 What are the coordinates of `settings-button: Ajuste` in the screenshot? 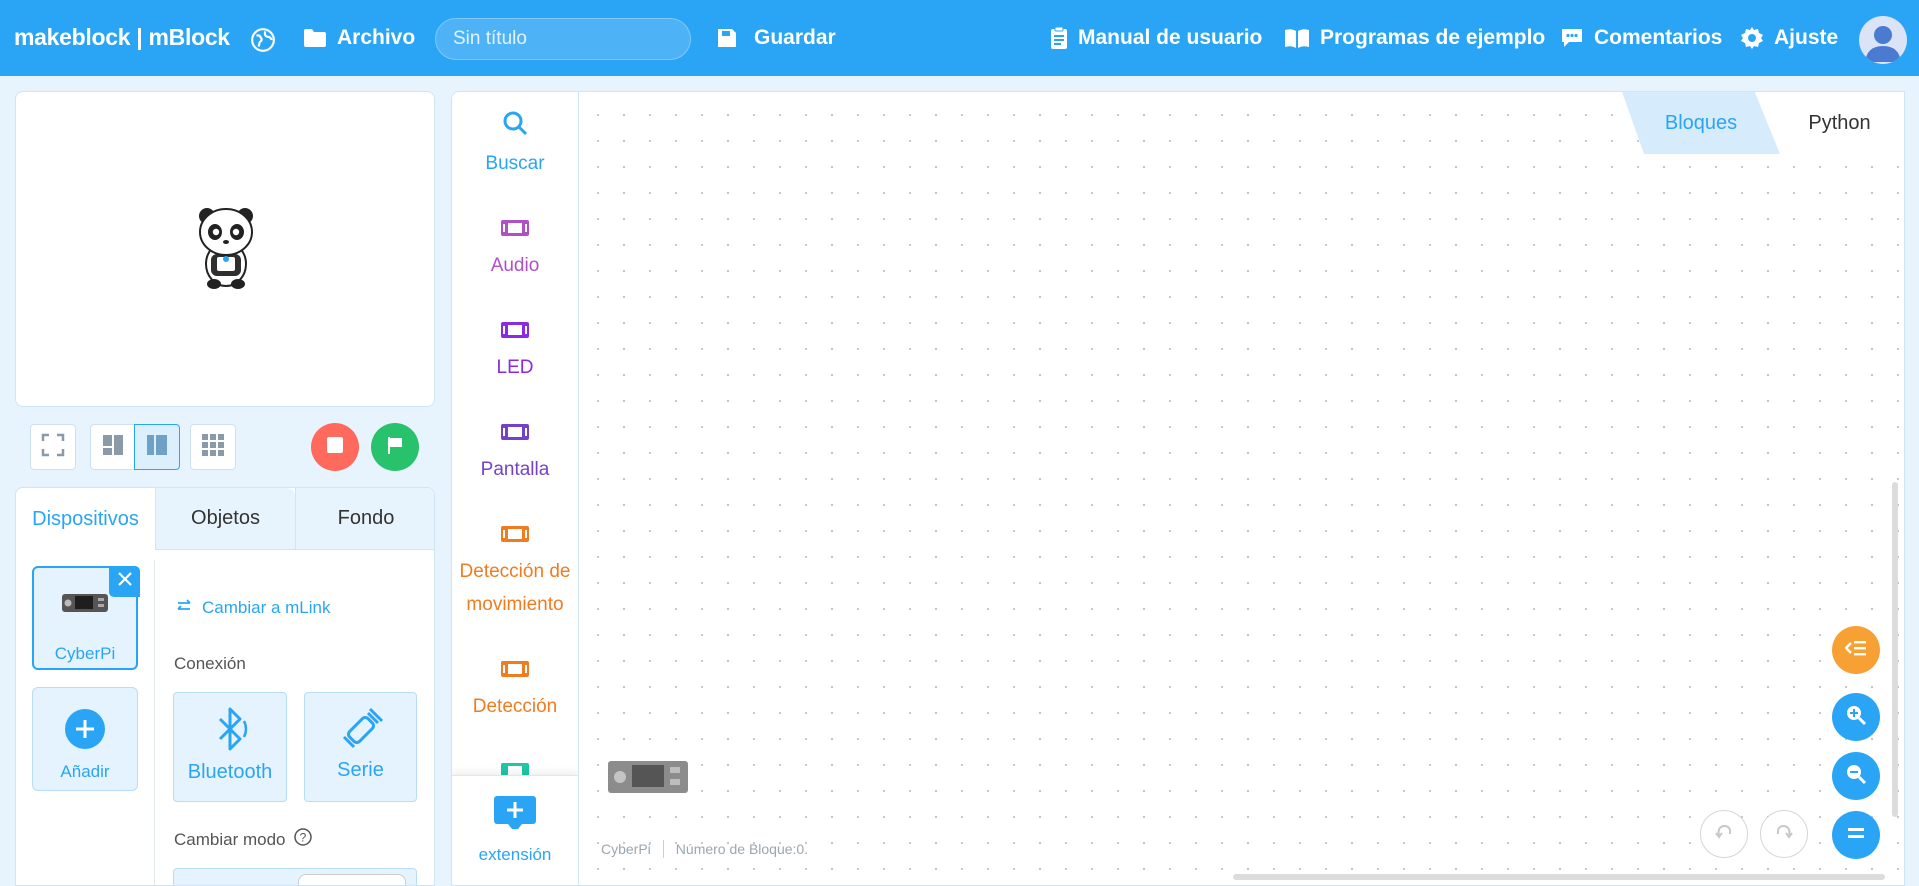 It's located at (1789, 38).